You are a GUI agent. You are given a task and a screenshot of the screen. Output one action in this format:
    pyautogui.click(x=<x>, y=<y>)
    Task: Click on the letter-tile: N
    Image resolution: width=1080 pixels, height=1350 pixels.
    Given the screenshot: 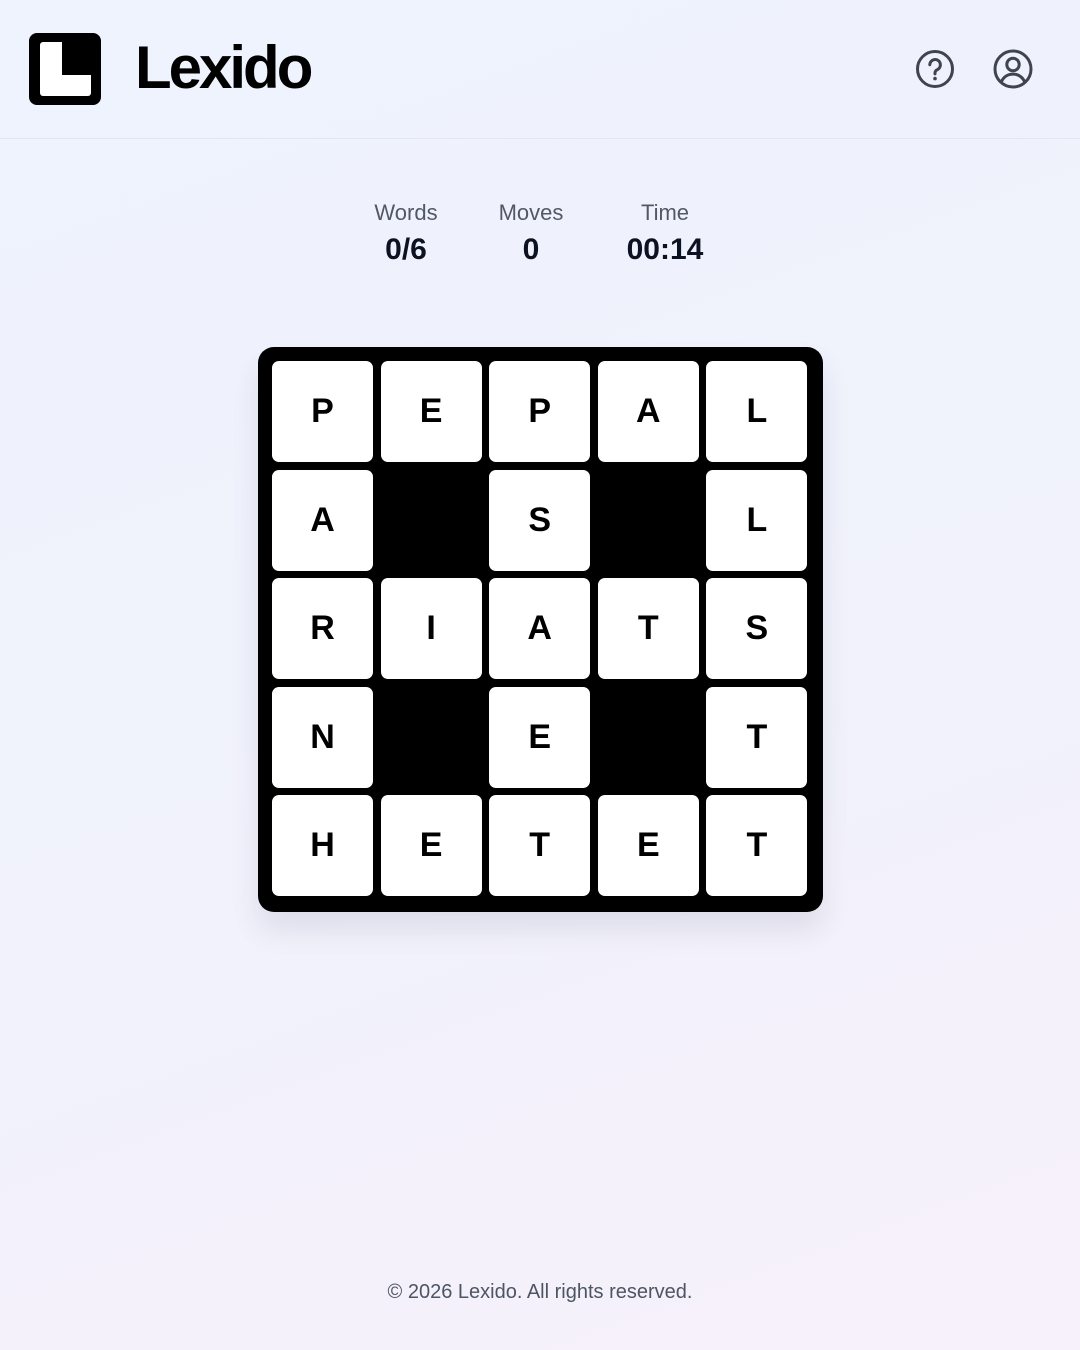 What is the action you would take?
    pyautogui.click(x=322, y=737)
    